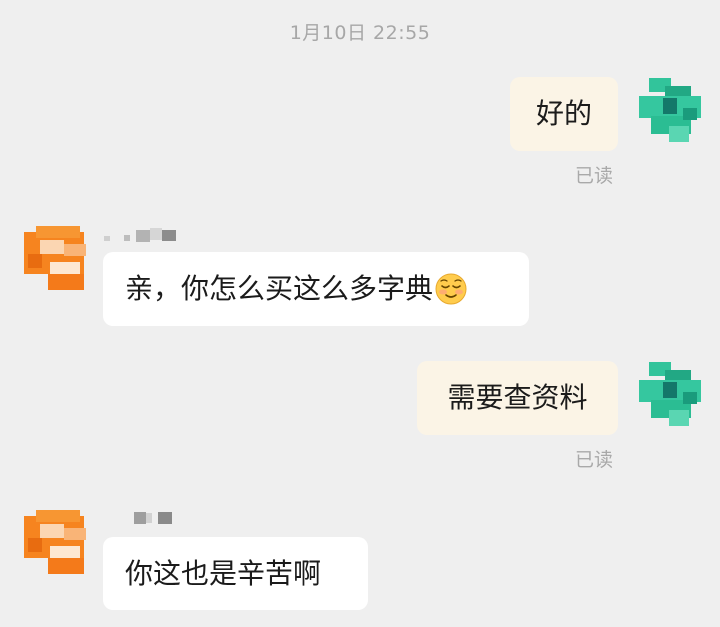 The image size is (720, 627). I want to click on message-bubble-incoming: 亲，你怎么买这么多字典, so click(316, 289).